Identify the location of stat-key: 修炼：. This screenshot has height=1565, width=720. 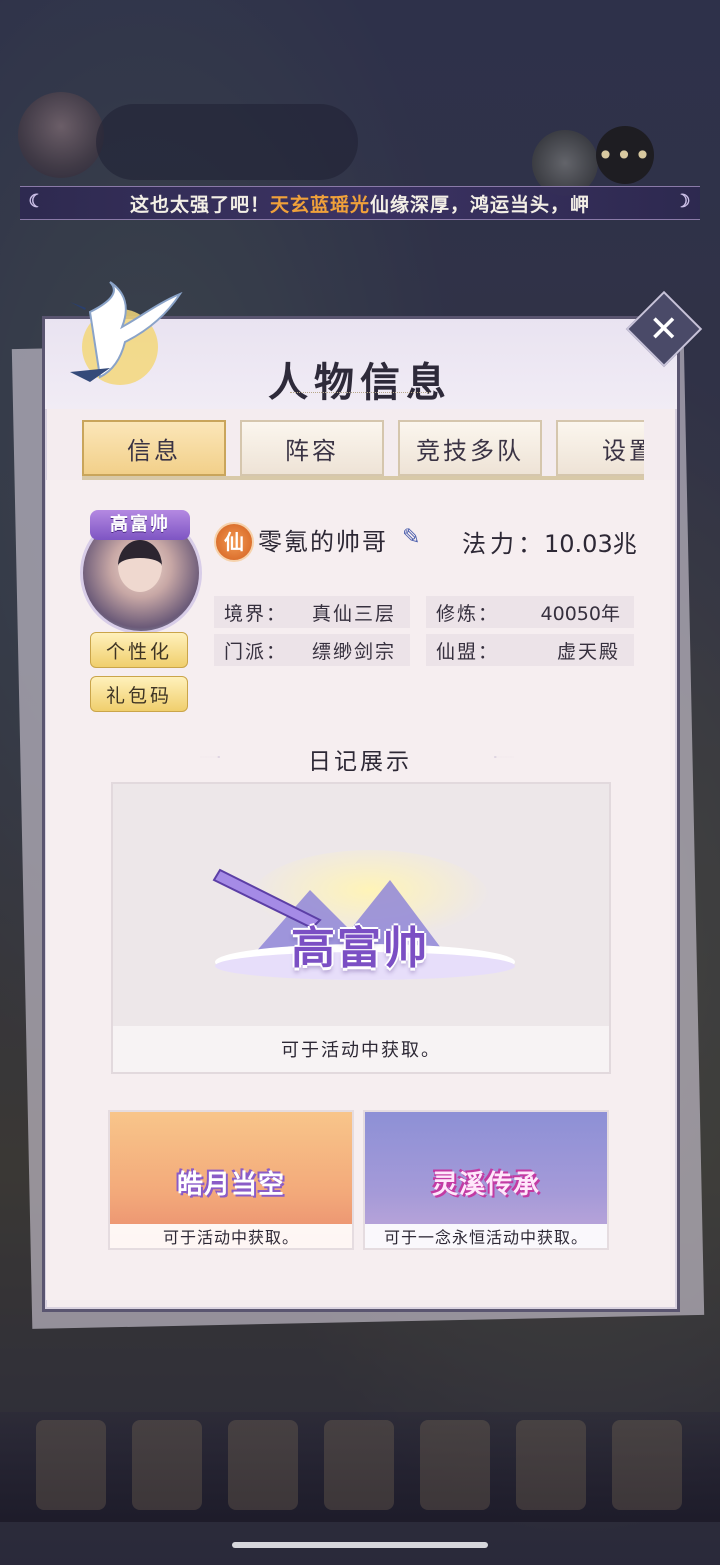
(468, 613).